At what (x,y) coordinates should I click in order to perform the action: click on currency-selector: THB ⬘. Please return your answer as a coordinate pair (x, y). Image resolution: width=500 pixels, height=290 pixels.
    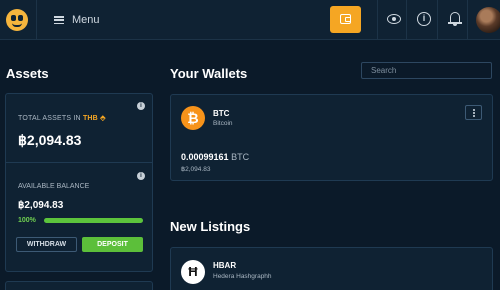
    Looking at the image, I should click on (94, 118).